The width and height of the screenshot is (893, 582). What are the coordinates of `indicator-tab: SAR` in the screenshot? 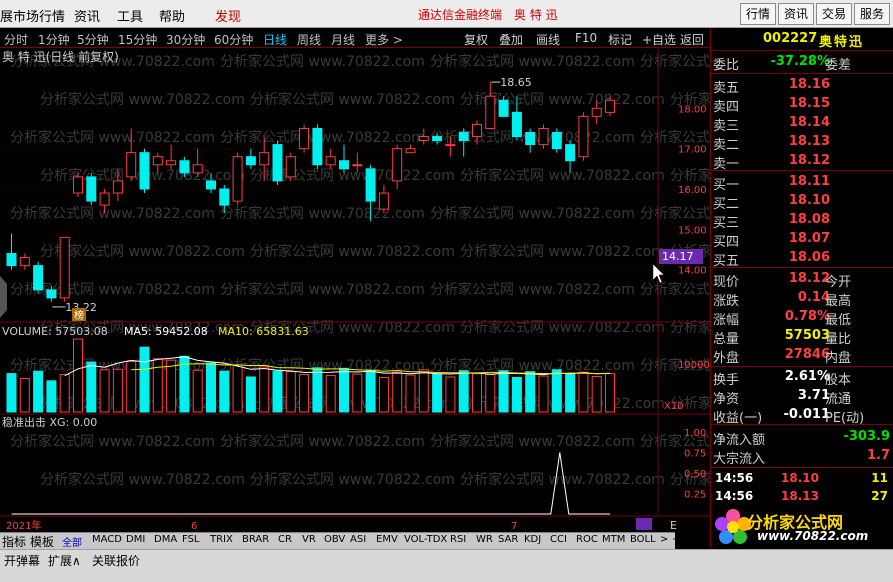 It's located at (508, 539).